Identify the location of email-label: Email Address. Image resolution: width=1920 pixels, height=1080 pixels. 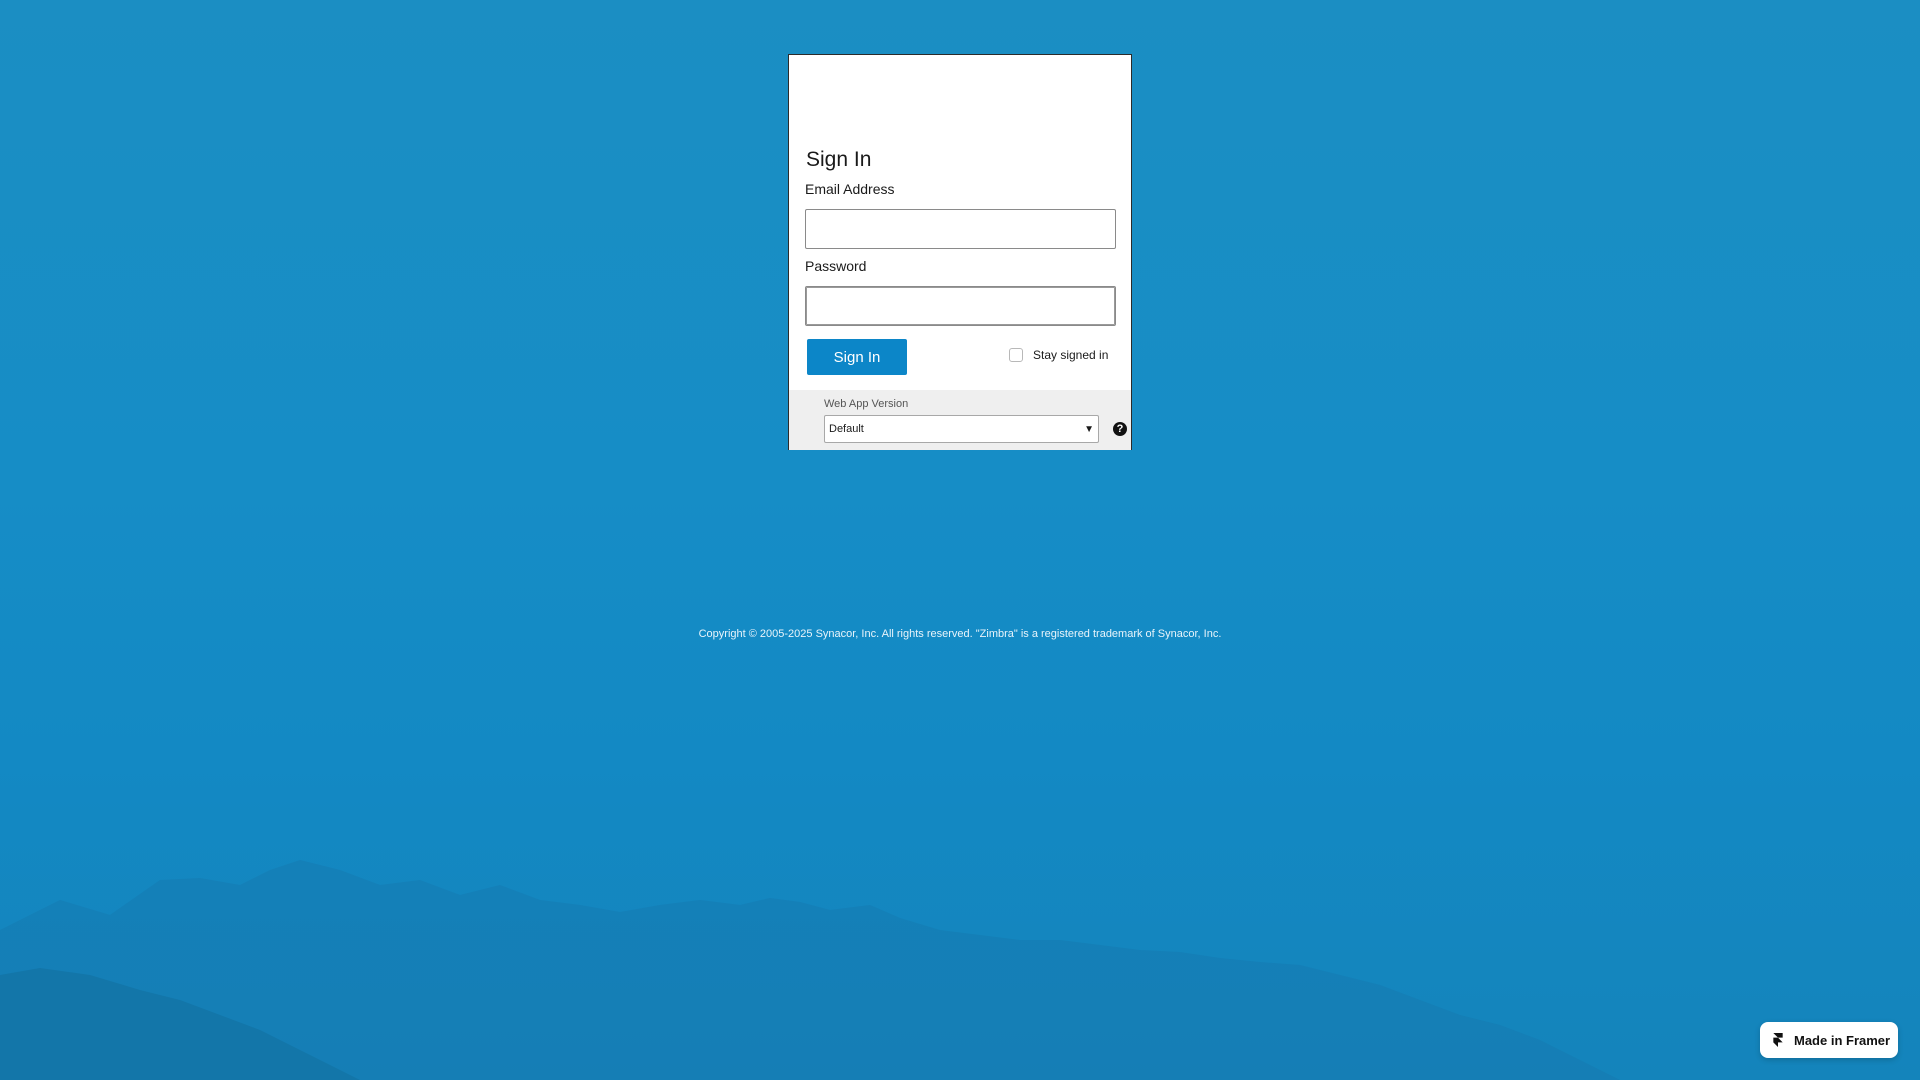
(850, 189).